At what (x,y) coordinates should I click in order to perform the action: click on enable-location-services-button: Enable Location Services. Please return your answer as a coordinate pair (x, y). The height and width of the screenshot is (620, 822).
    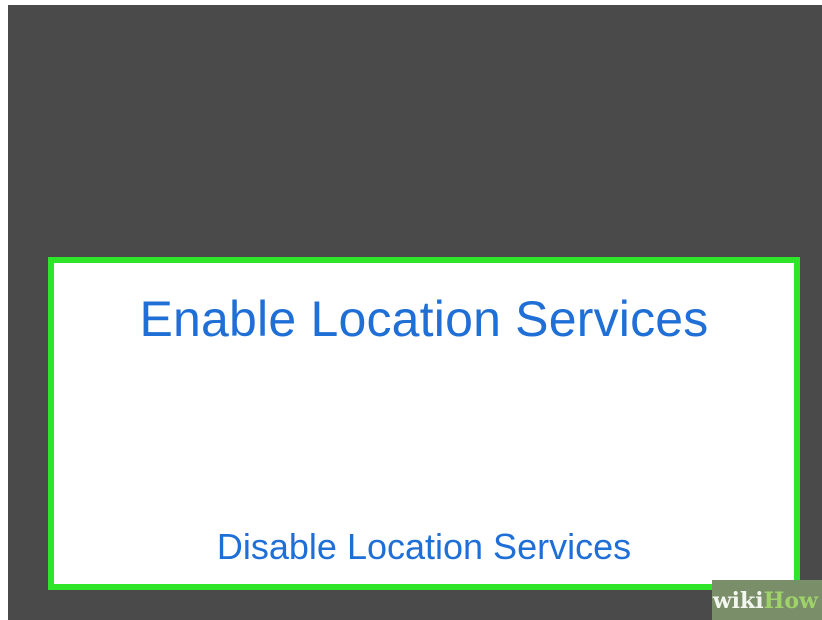
    Looking at the image, I should click on (424, 319).